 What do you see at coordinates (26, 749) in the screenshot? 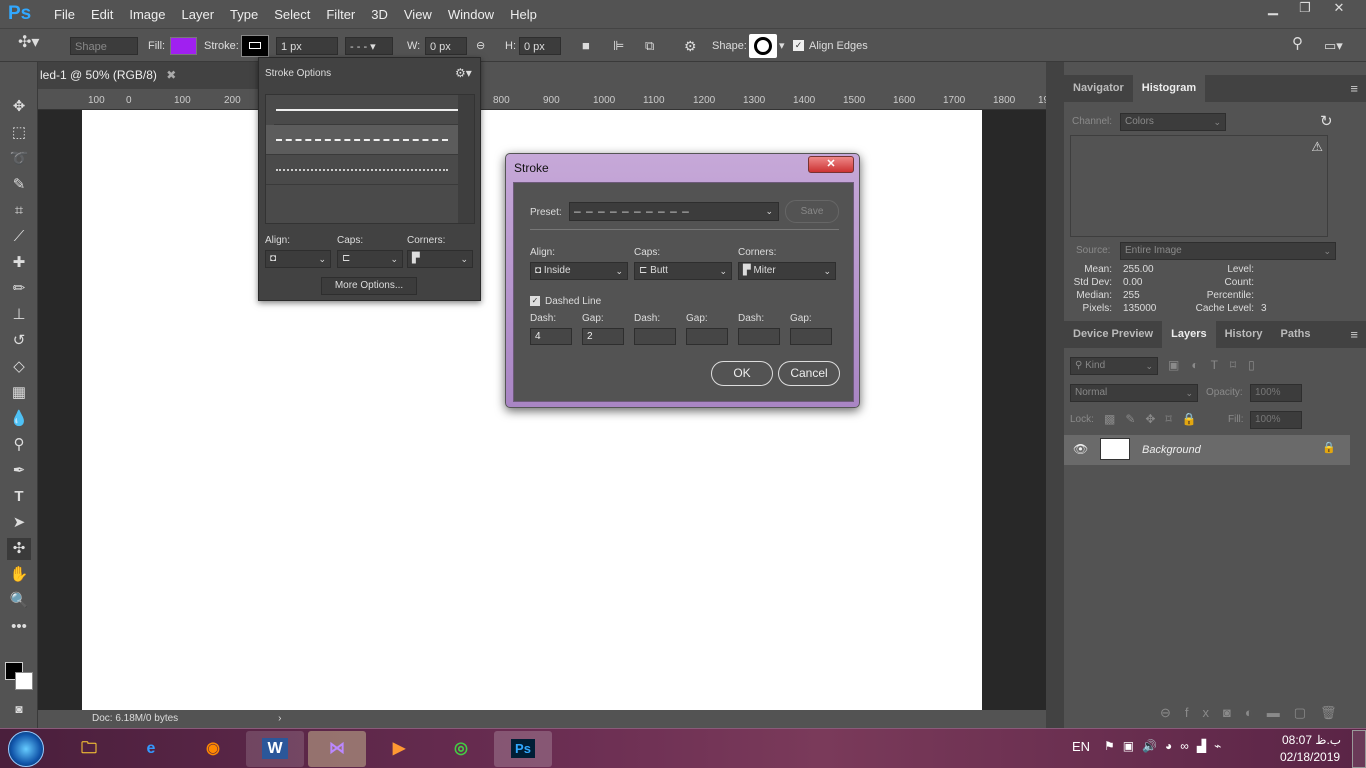
I see `start-button` at bounding box center [26, 749].